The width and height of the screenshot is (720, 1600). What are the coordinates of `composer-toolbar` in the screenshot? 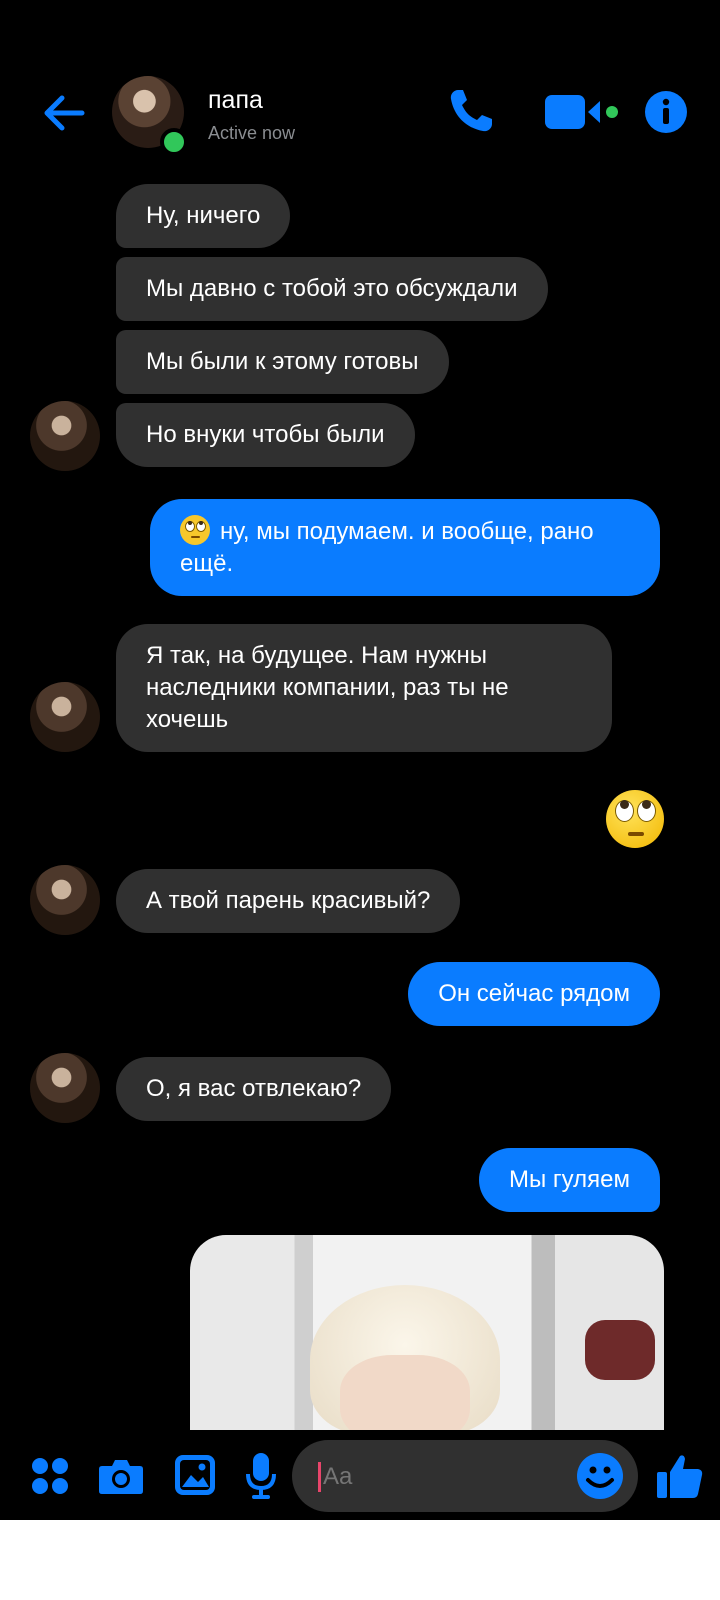 It's located at (360, 1475).